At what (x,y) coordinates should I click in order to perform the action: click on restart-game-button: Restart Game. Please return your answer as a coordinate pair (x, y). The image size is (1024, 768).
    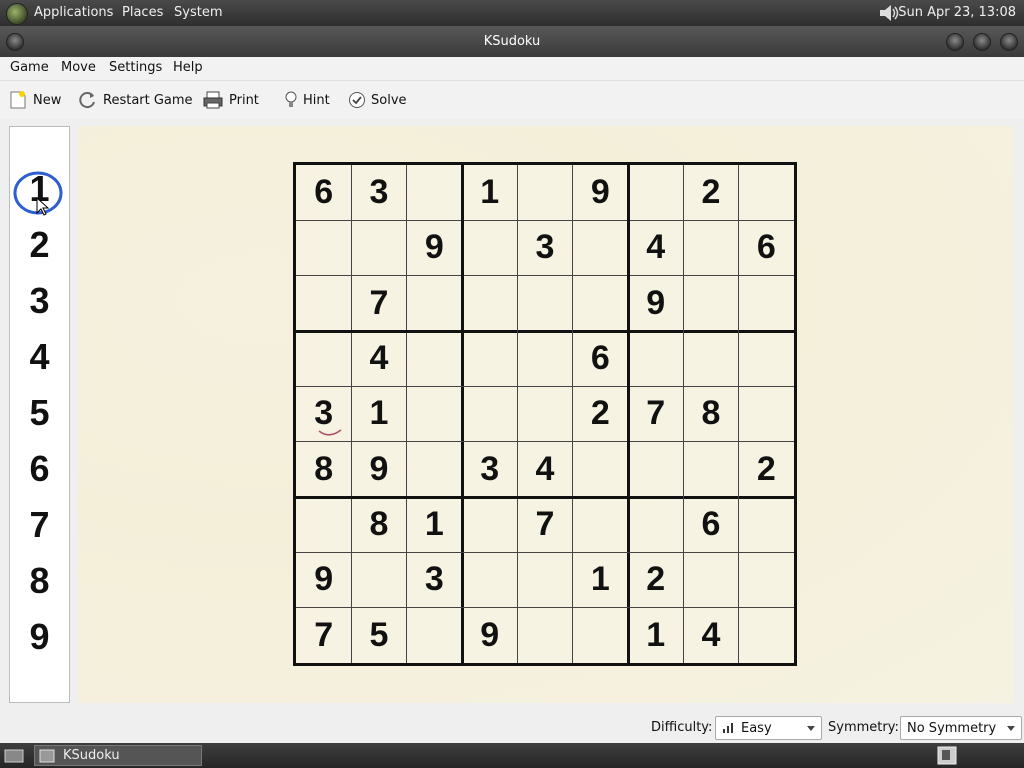
    Looking at the image, I should click on (135, 100).